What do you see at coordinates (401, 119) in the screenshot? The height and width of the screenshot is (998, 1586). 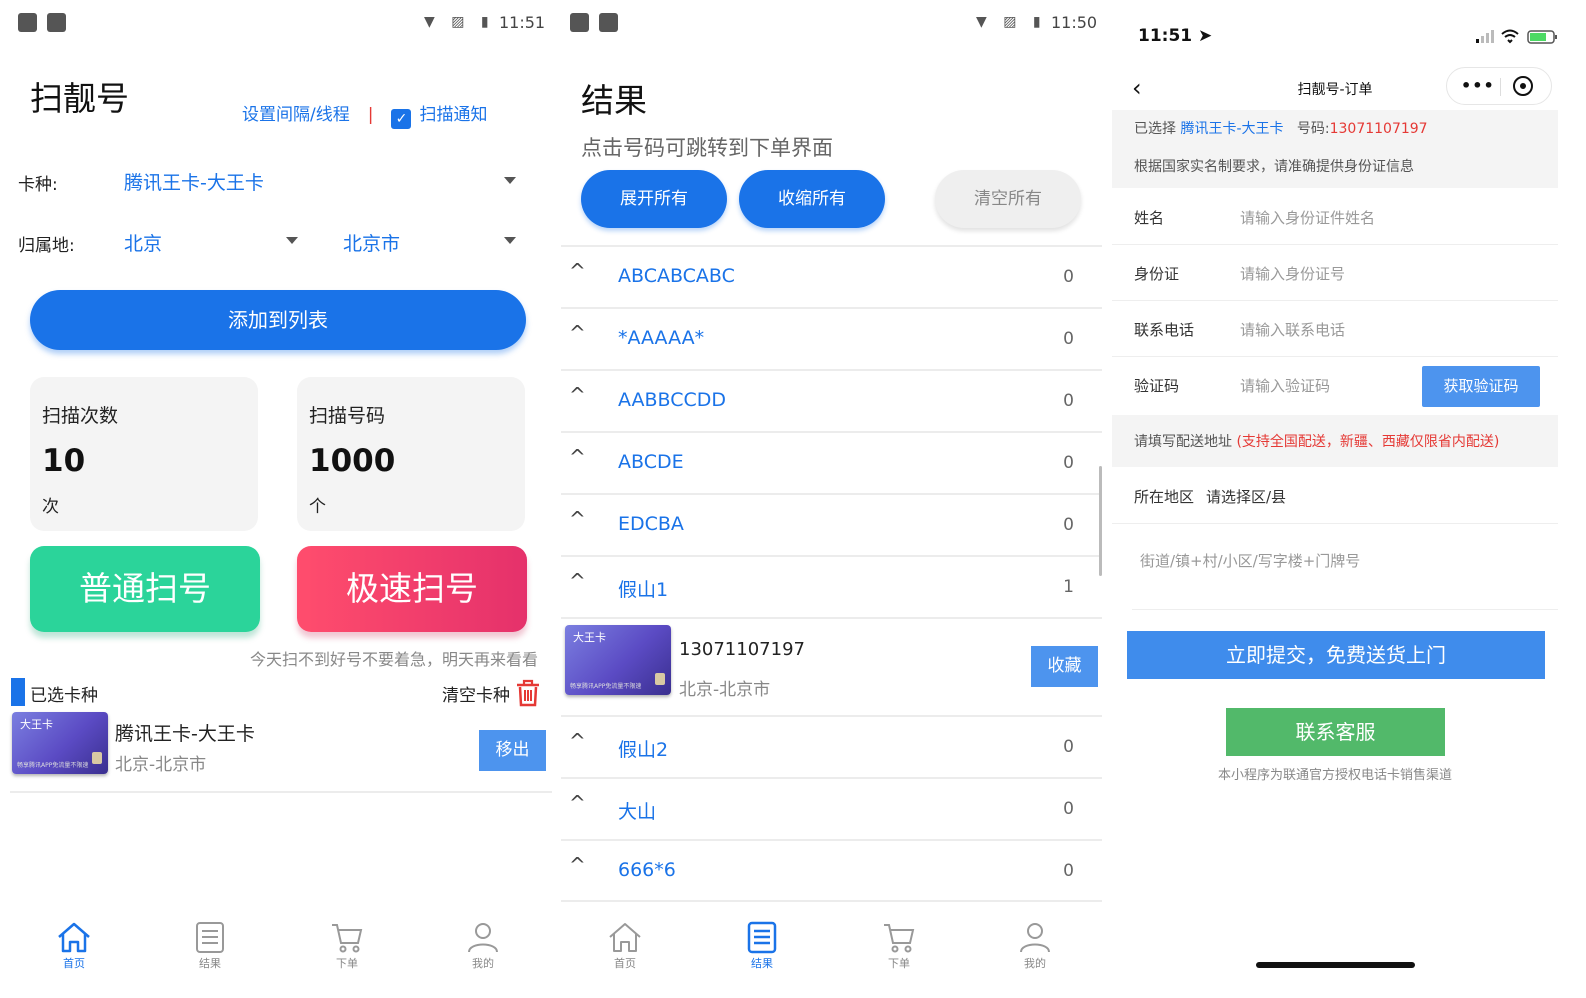 I see `checkbox-icon: ✓` at bounding box center [401, 119].